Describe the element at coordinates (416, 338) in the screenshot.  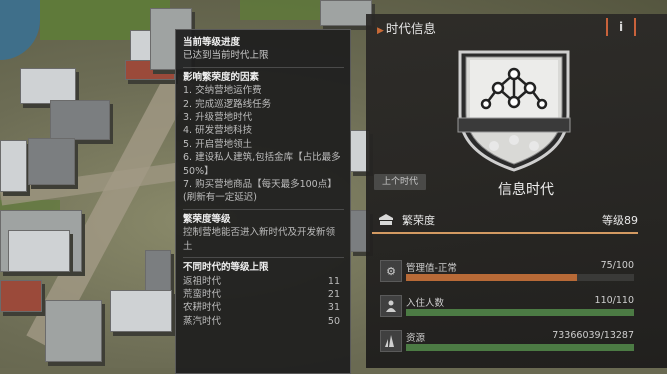
I see `stat-label: 资源` at that location.